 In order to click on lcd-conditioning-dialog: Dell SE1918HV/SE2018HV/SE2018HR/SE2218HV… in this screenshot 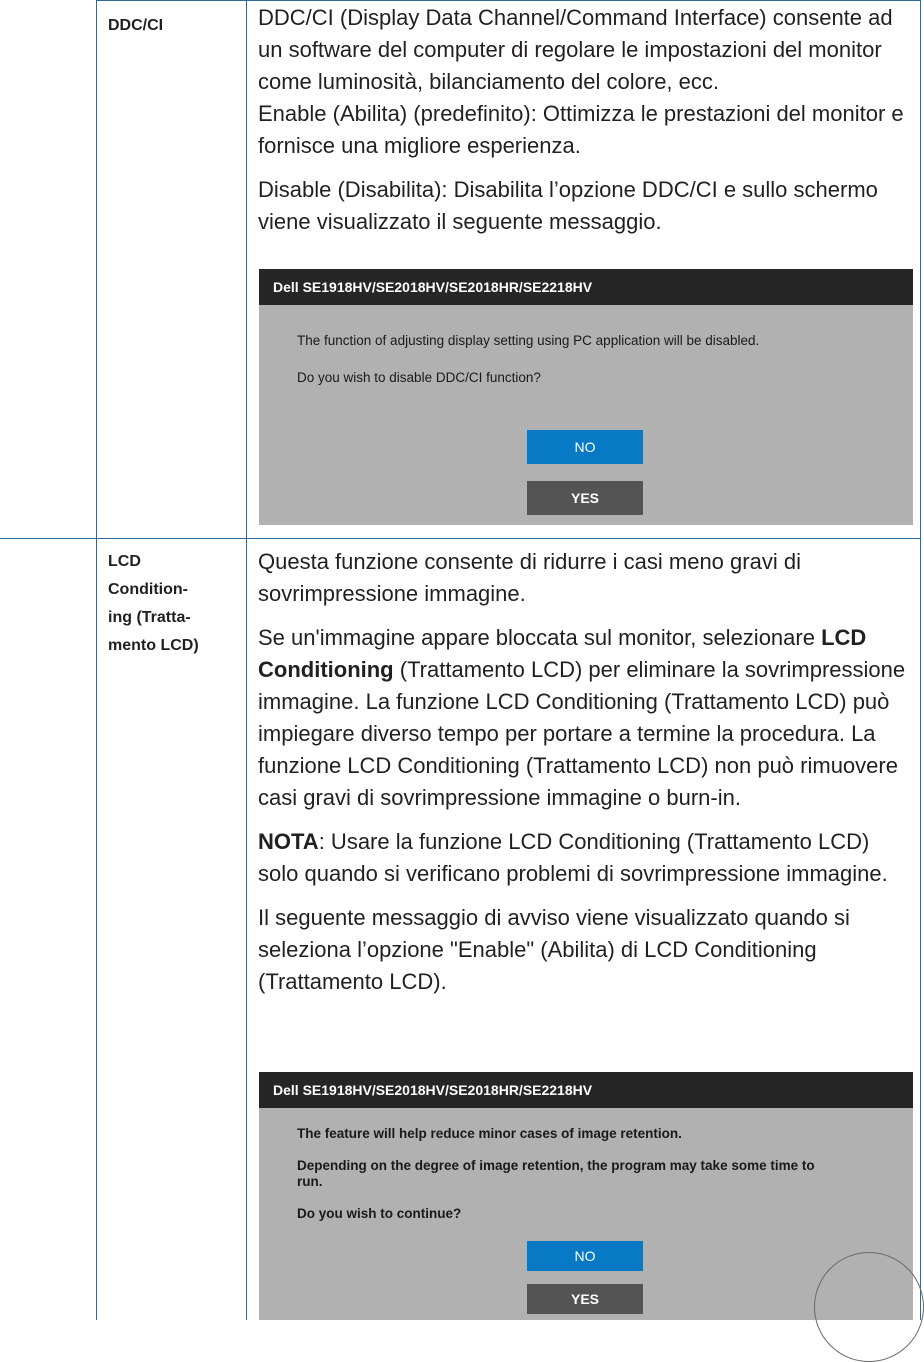, I will do `click(586, 1196)`.